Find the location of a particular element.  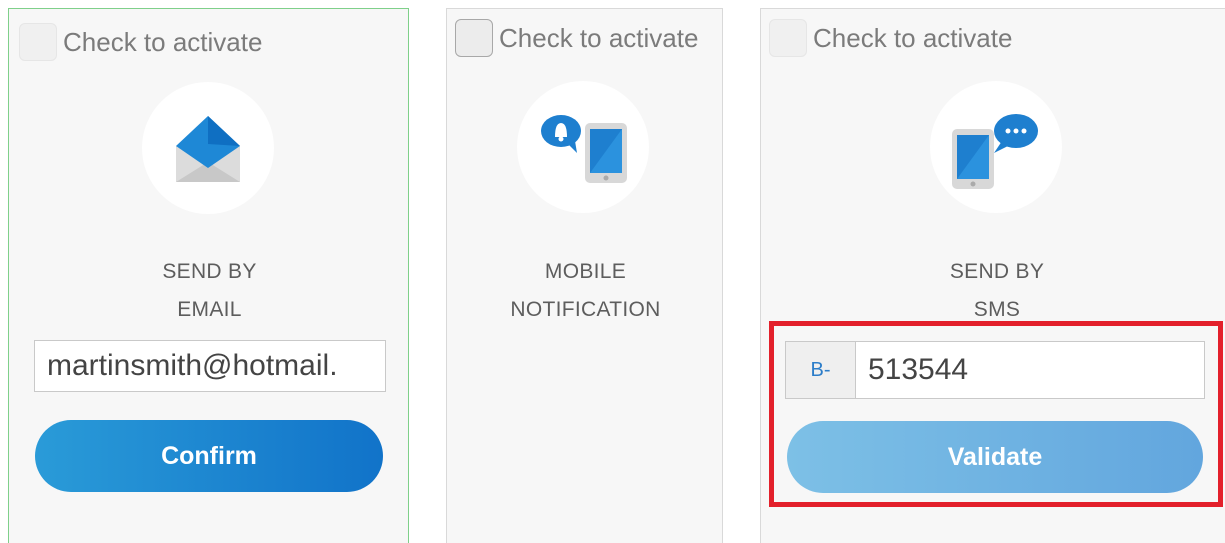

sms-method-title: SEND BY SMS is located at coordinates (993, 291).